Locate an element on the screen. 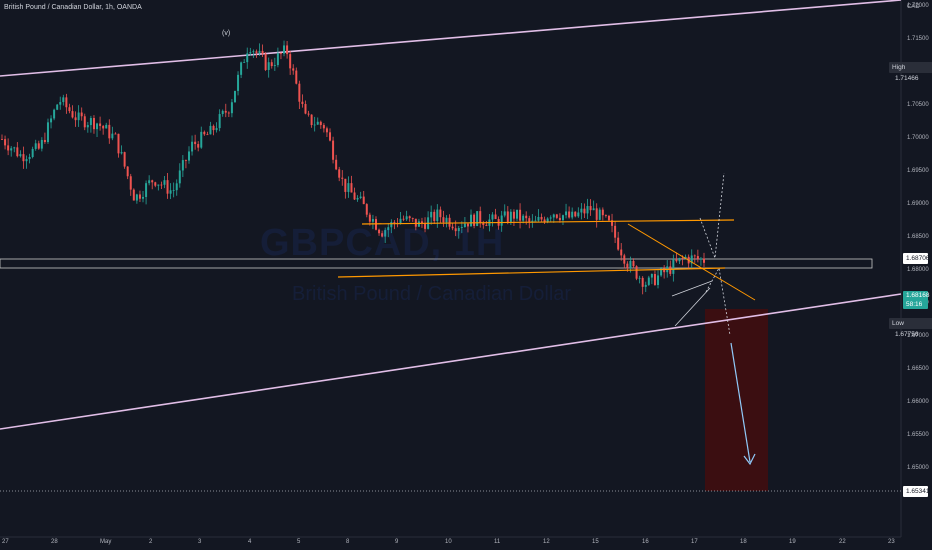 The height and width of the screenshot is (550, 932). current-price-badge: 1.68168 58:16 is located at coordinates (916, 300).